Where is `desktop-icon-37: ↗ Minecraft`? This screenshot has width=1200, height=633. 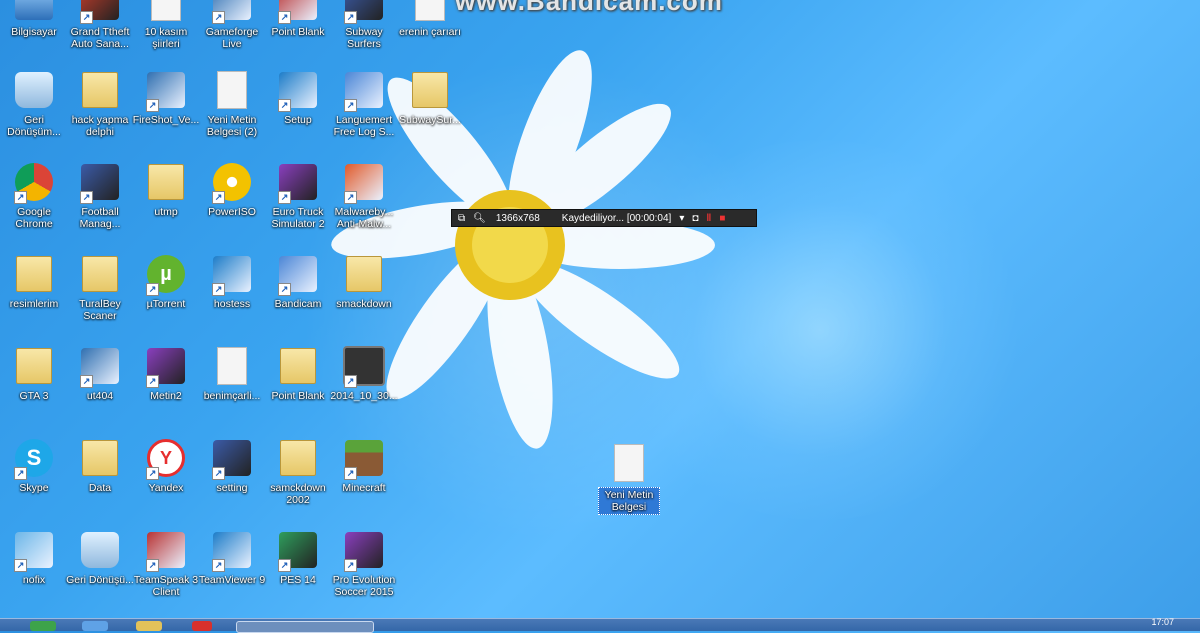
desktop-icon-37: ↗ Minecraft is located at coordinates (364, 466).